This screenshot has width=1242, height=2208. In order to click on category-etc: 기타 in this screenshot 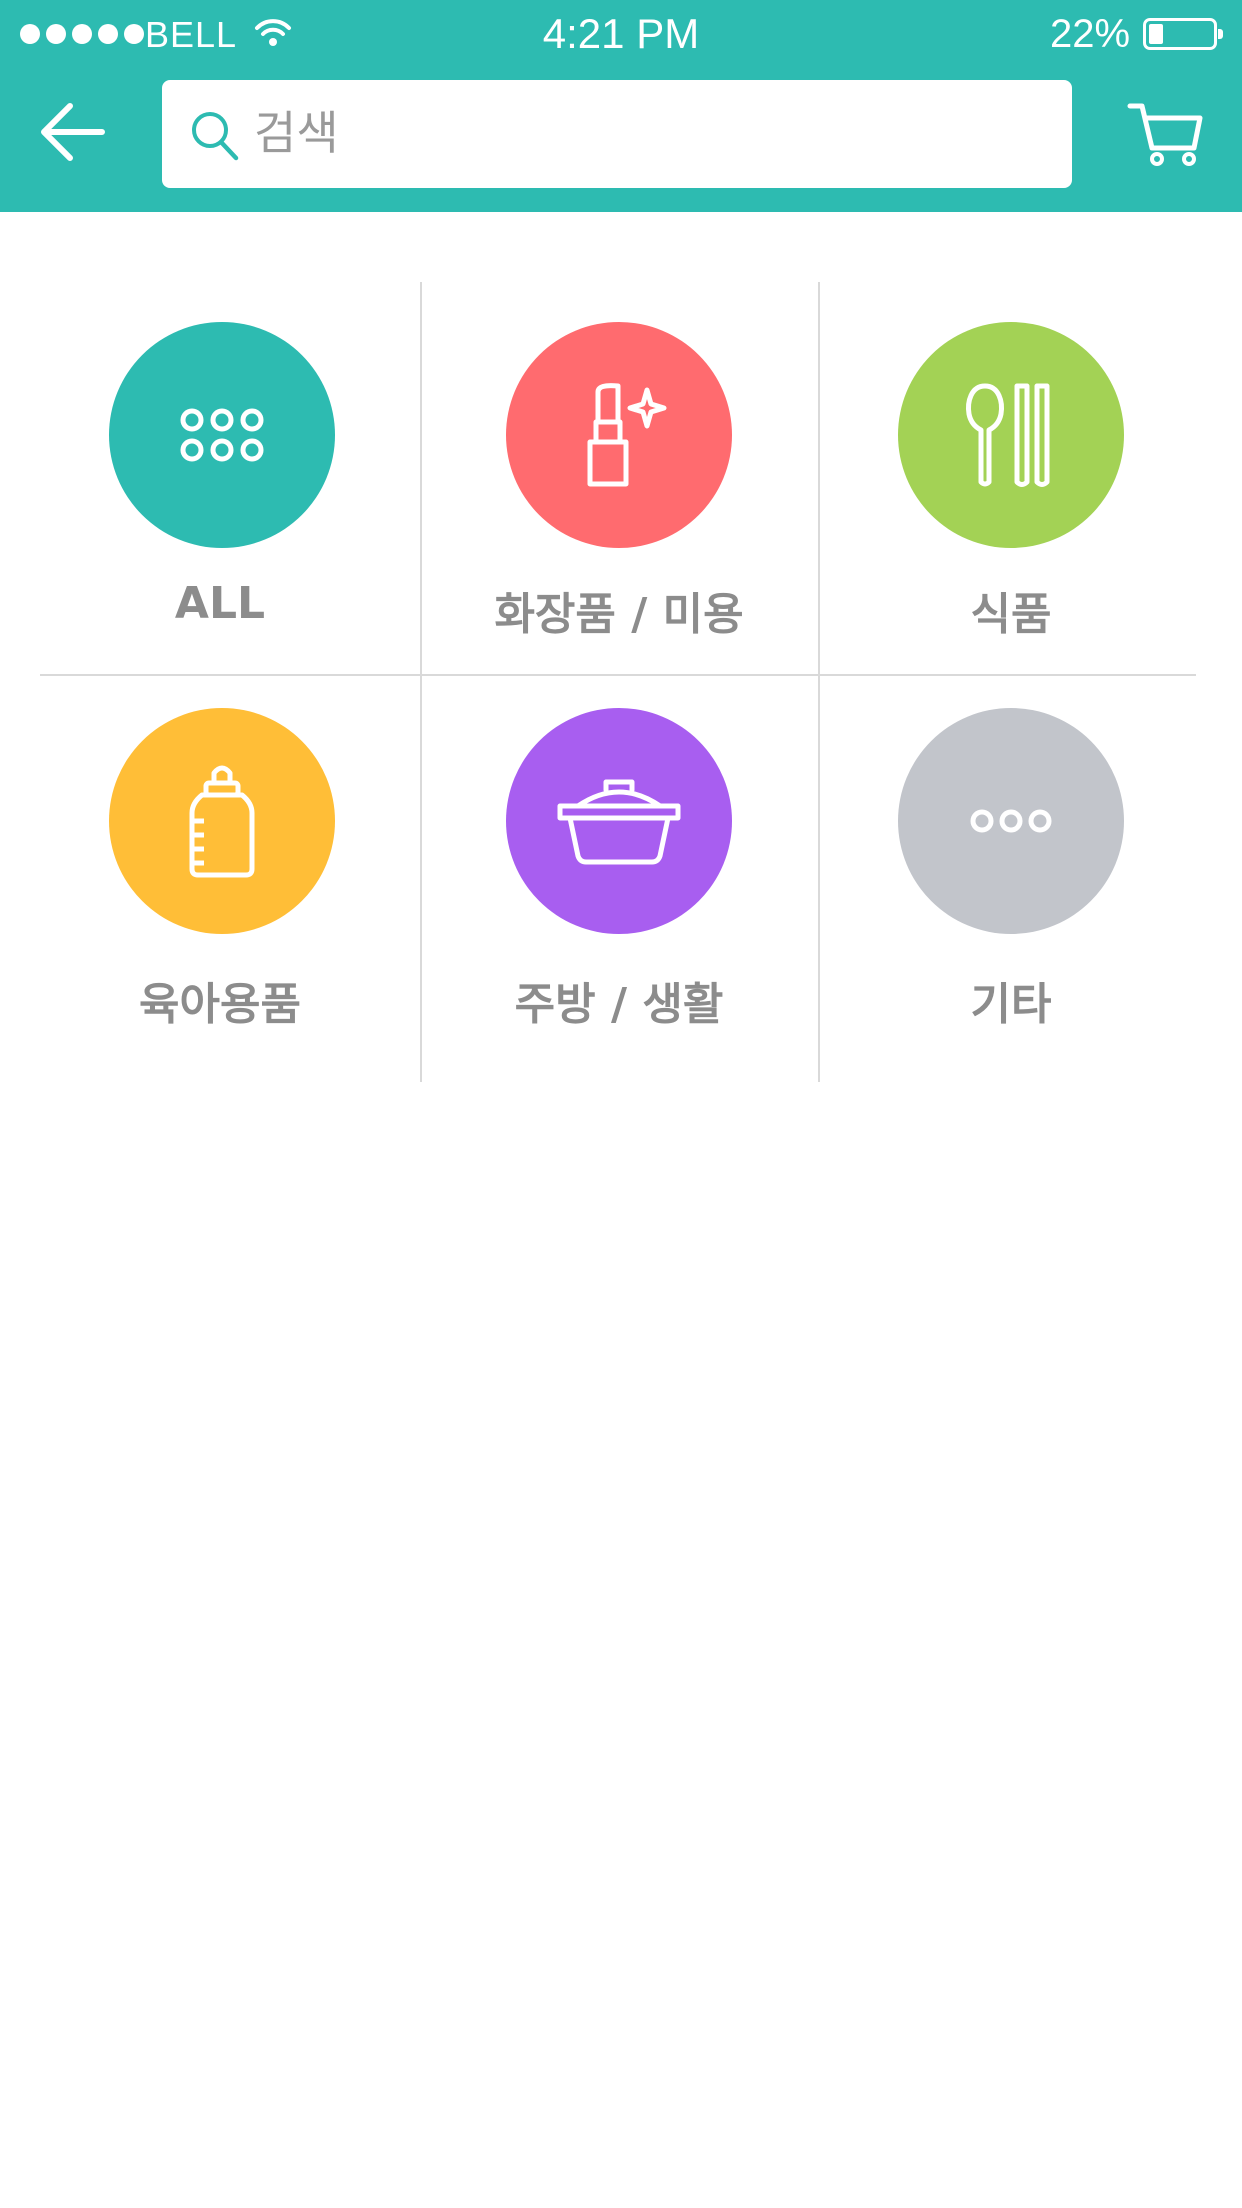, I will do `click(1011, 879)`.